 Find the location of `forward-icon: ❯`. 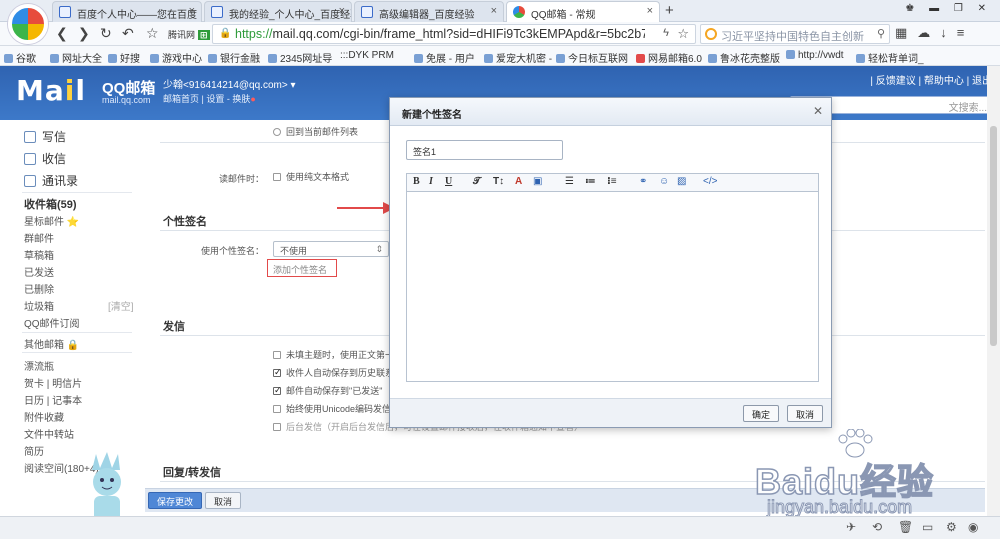

forward-icon: ❯ is located at coordinates (84, 33).